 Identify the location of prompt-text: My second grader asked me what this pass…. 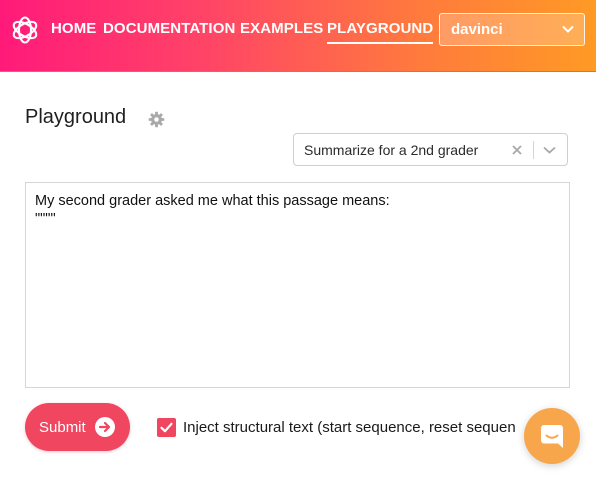
(212, 210).